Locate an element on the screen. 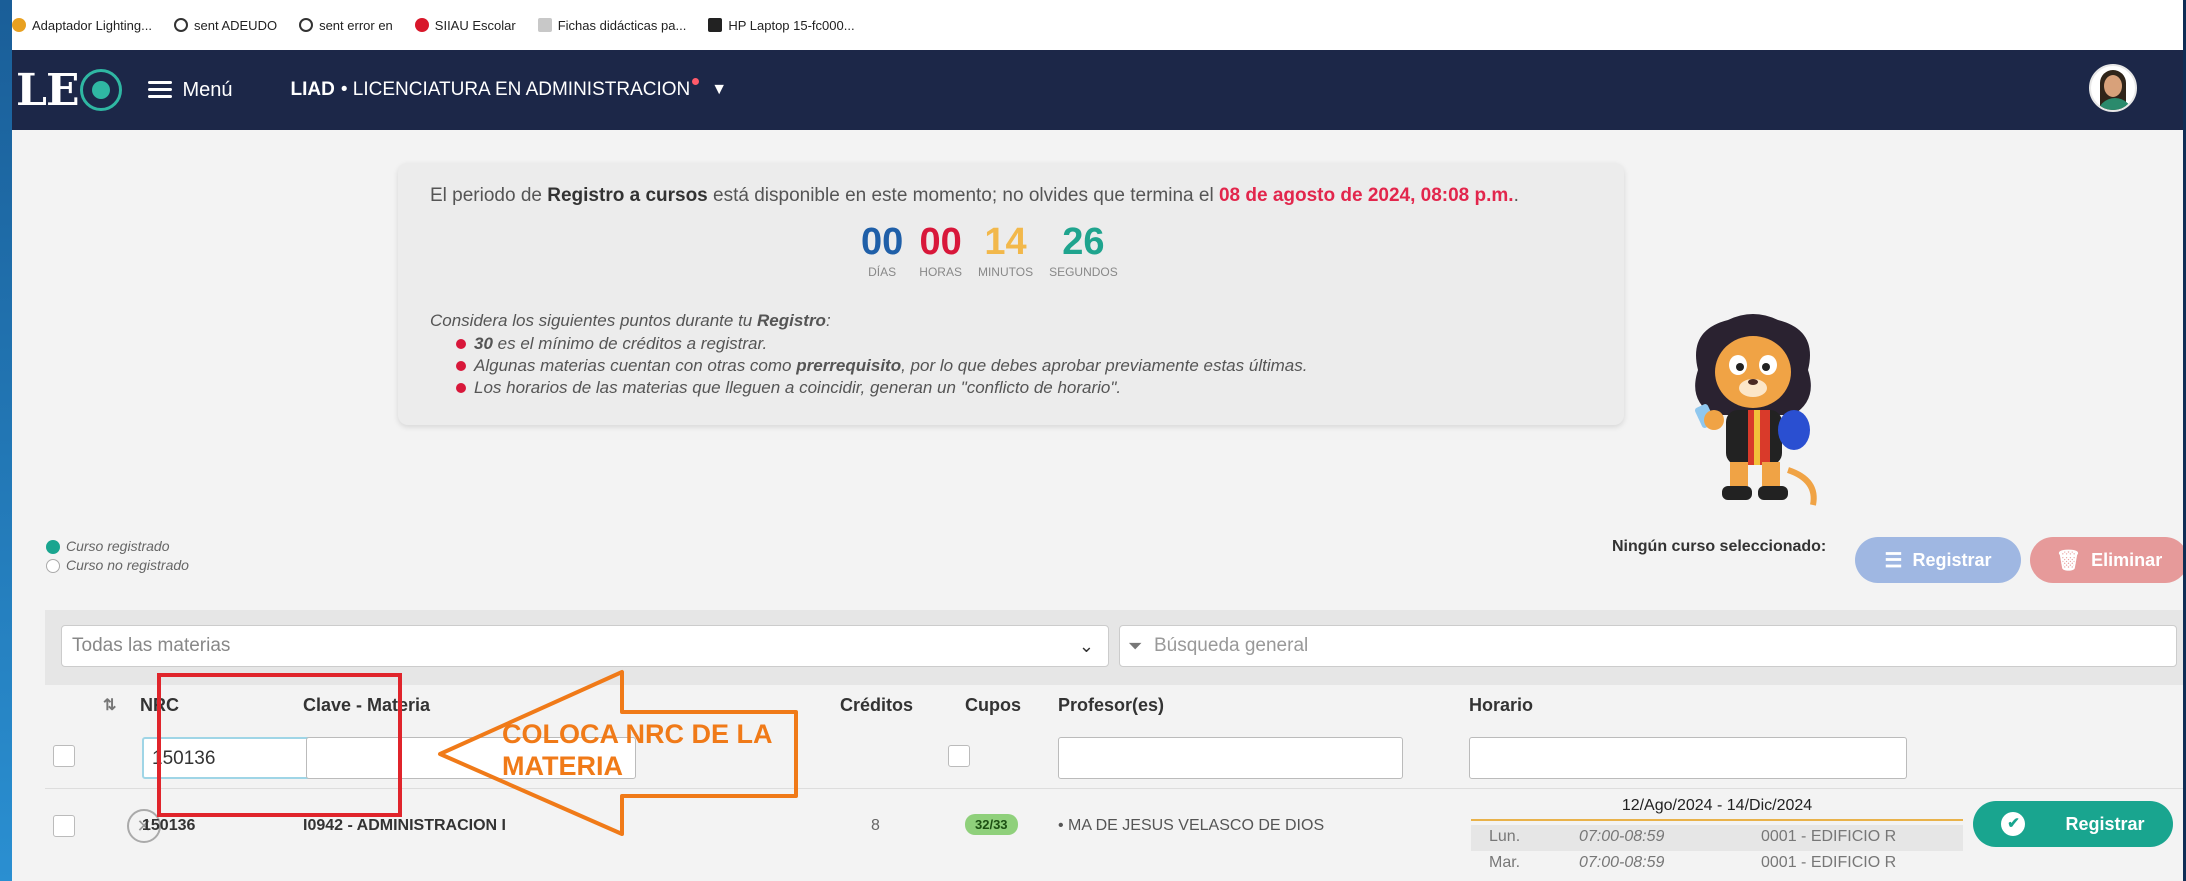 Image resolution: width=2186 pixels, height=881 pixels. desktop-frame-left is located at coordinates (6, 440).